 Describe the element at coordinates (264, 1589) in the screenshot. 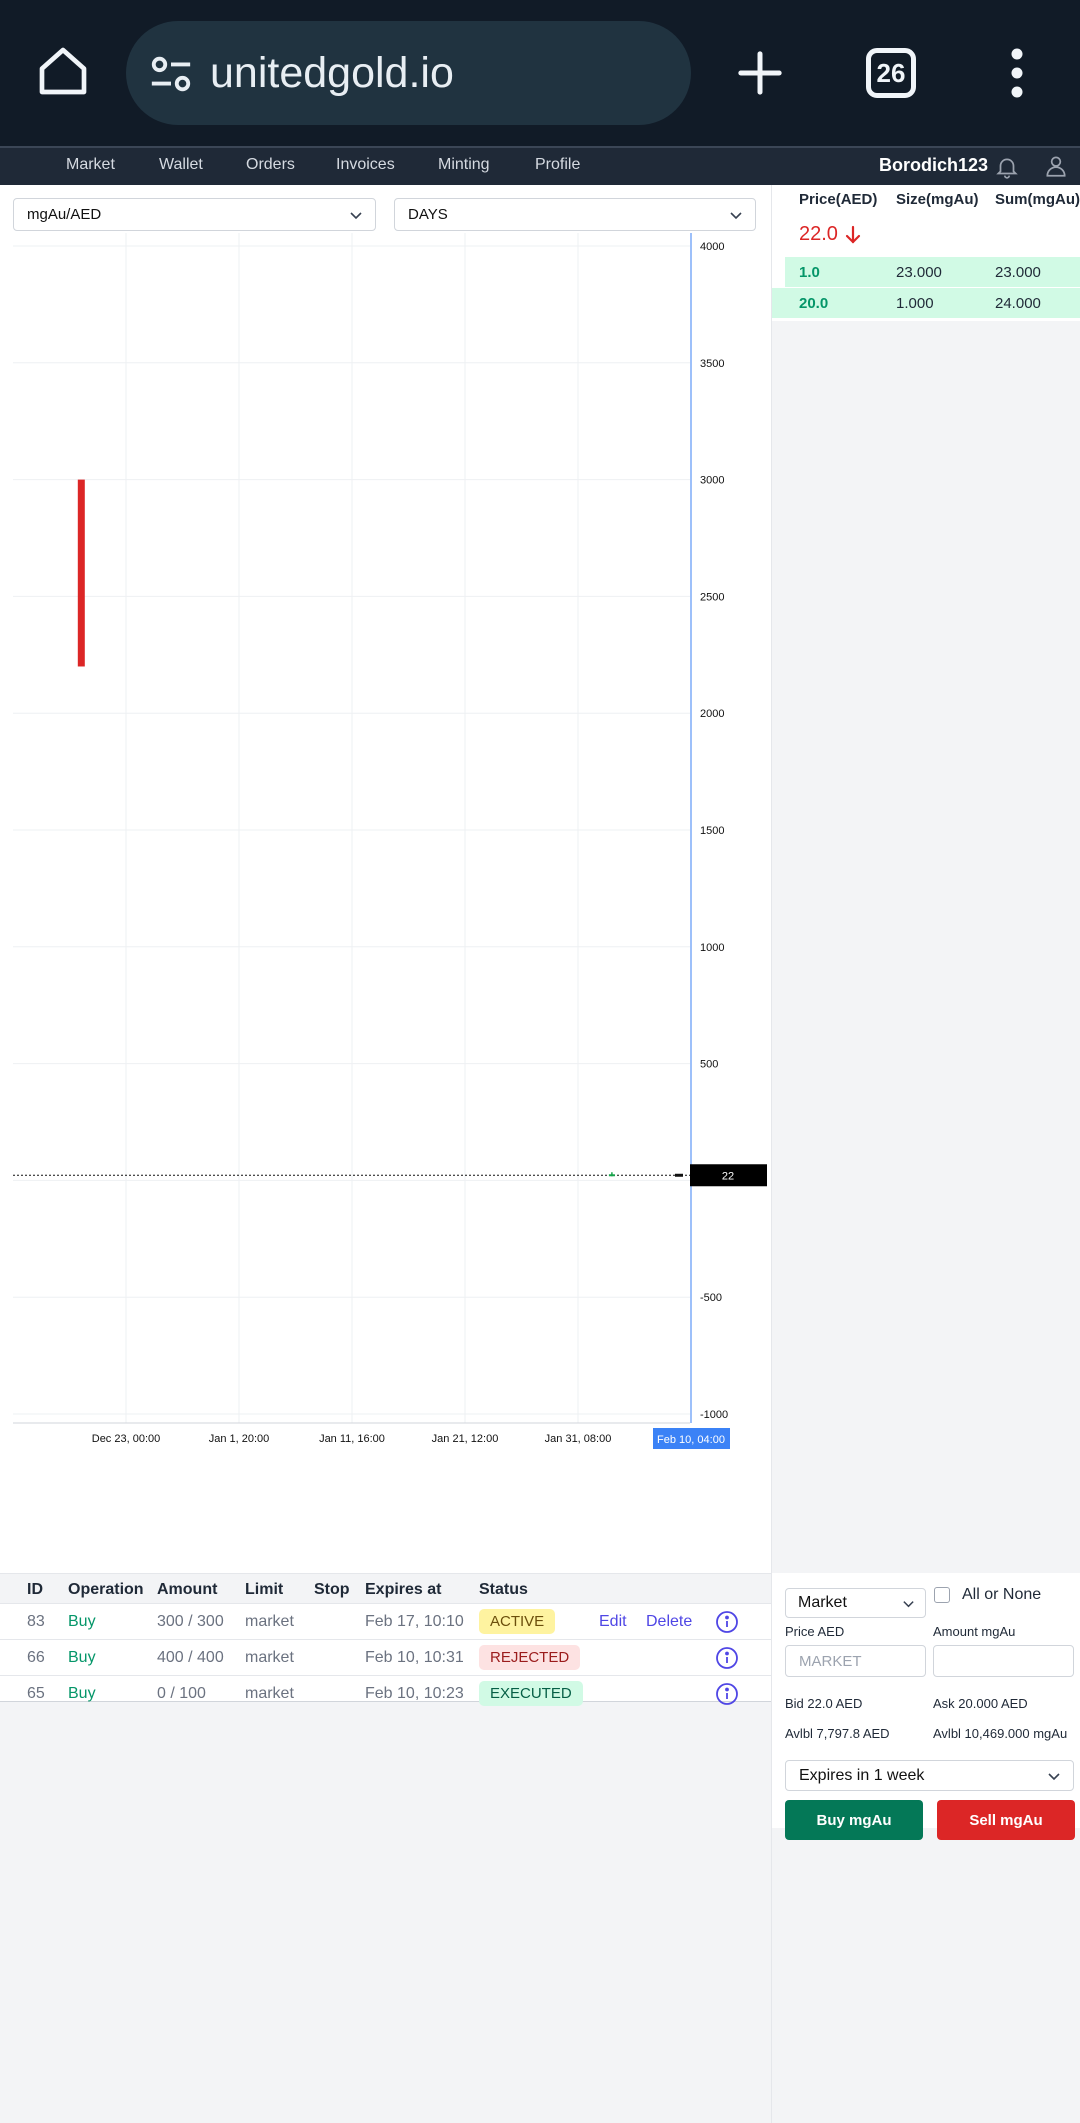

I see `col-limit: Limit` at that location.